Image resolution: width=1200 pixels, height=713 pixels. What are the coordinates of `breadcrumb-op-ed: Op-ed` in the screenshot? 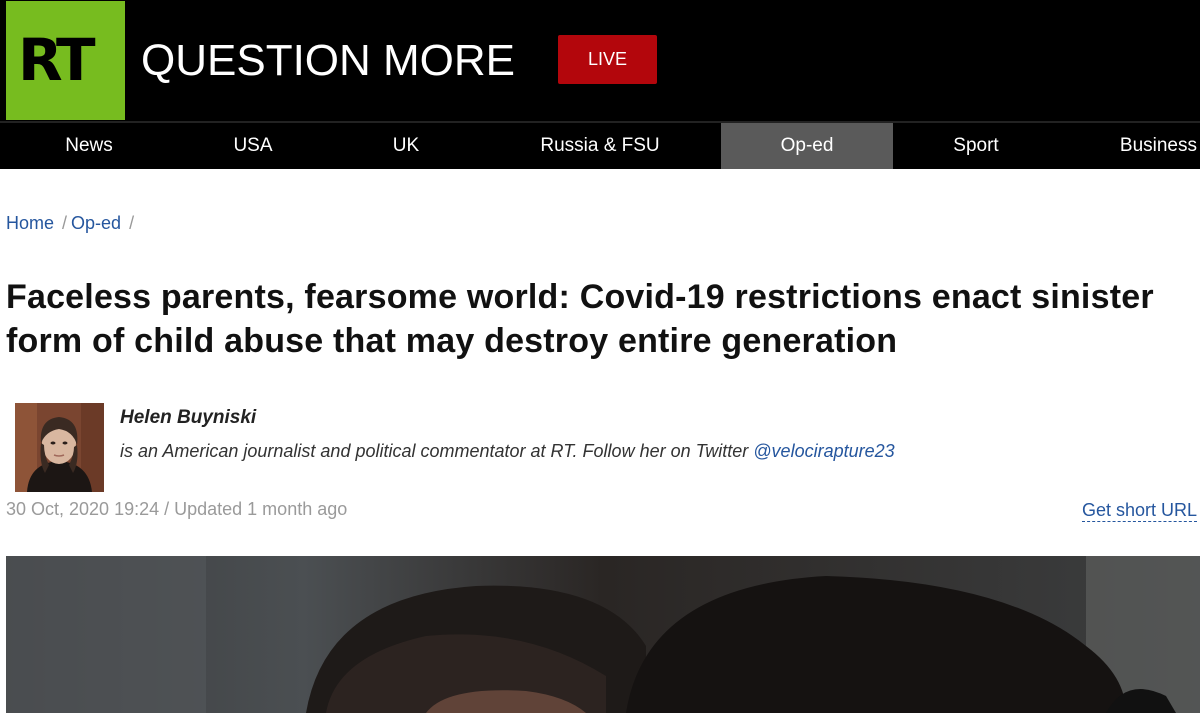 It's located at (96, 223).